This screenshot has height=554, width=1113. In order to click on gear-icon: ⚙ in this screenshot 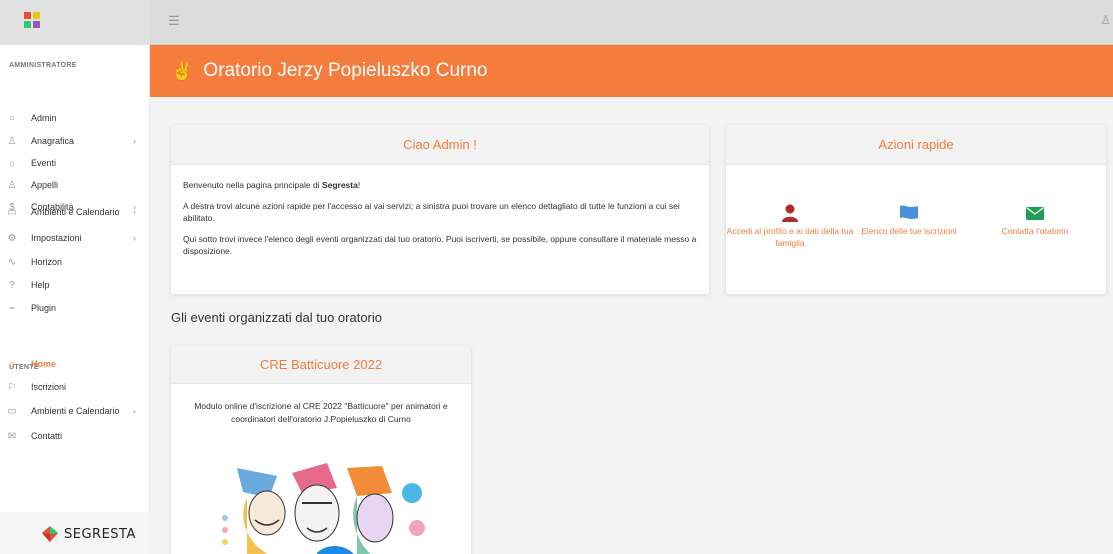, I will do `click(12, 238)`.